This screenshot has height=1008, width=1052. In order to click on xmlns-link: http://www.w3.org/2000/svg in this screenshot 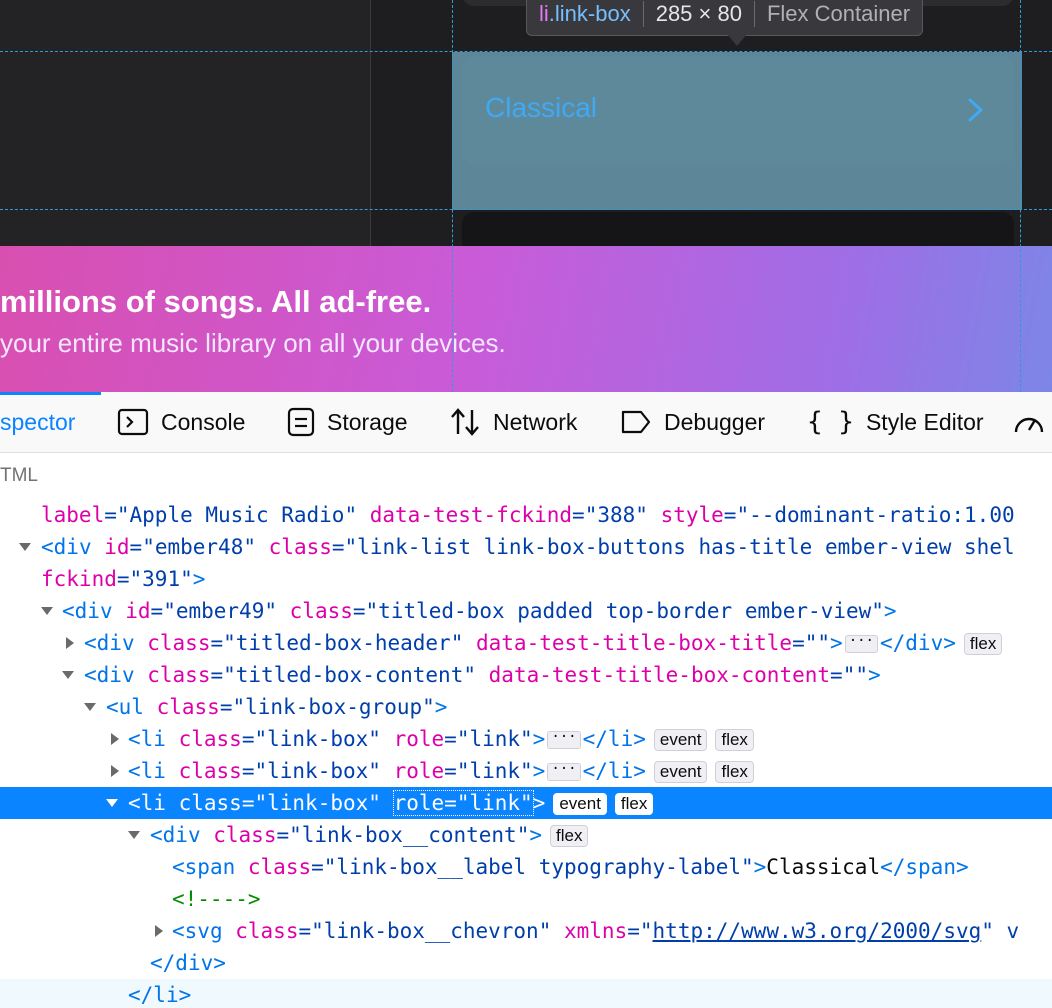, I will do `click(817, 931)`.